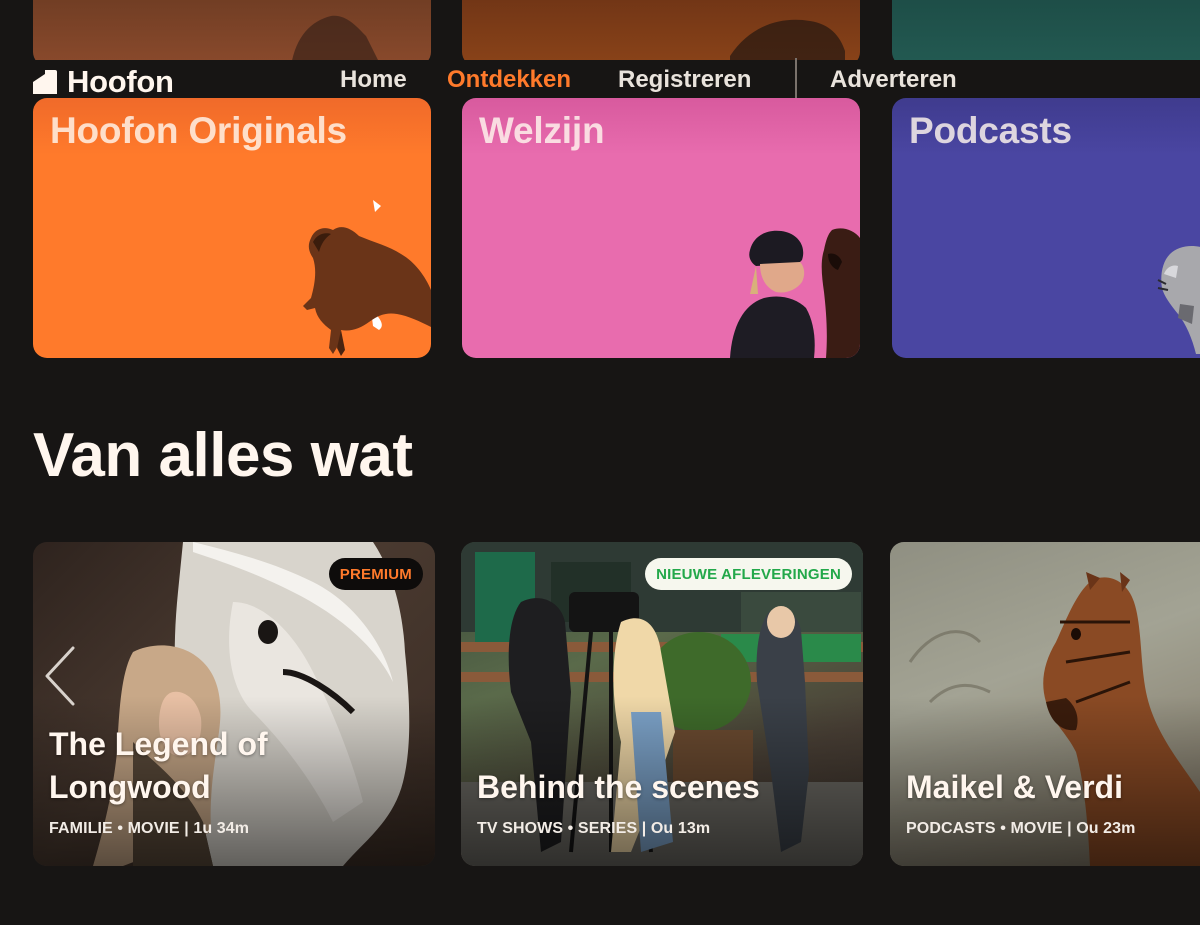  Describe the element at coordinates (232, 228) in the screenshot. I see `category-card-hoofon-originals: Hoofon Originals` at that location.